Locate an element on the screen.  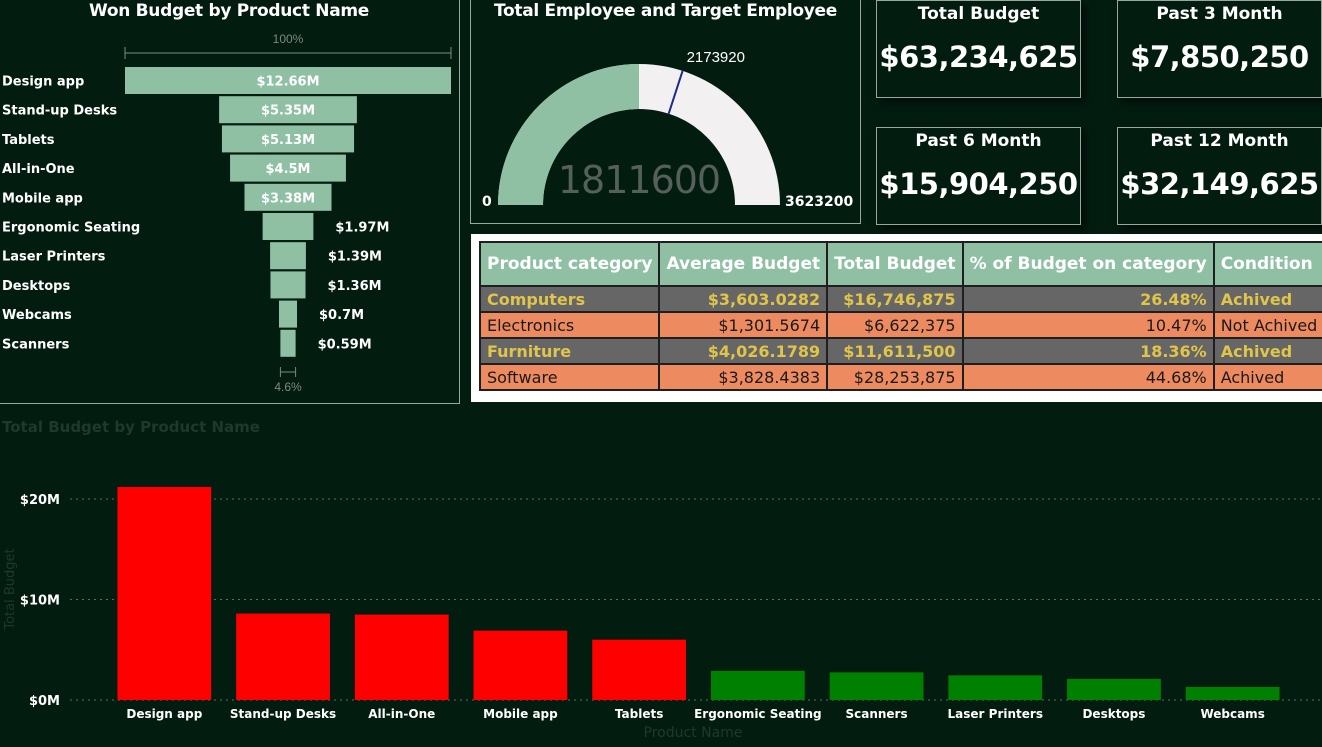
bar-xtick-label: Stand-up Desks is located at coordinates (283, 714).